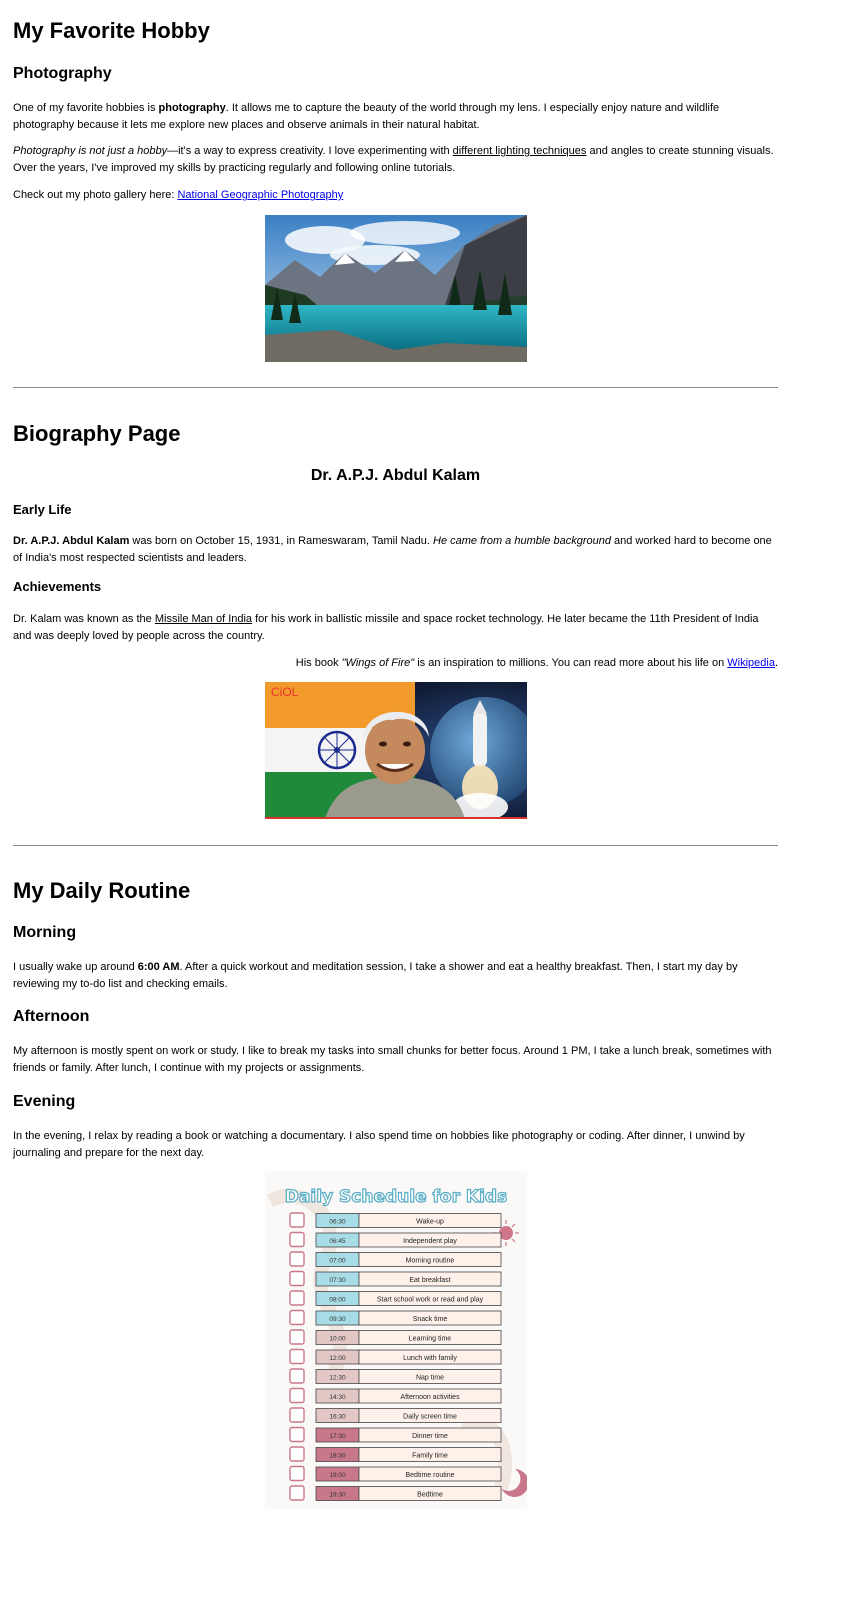 The height and width of the screenshot is (1599, 841). What do you see at coordinates (337, 1456) in the screenshot?
I see `schedule-time: 18:30` at bounding box center [337, 1456].